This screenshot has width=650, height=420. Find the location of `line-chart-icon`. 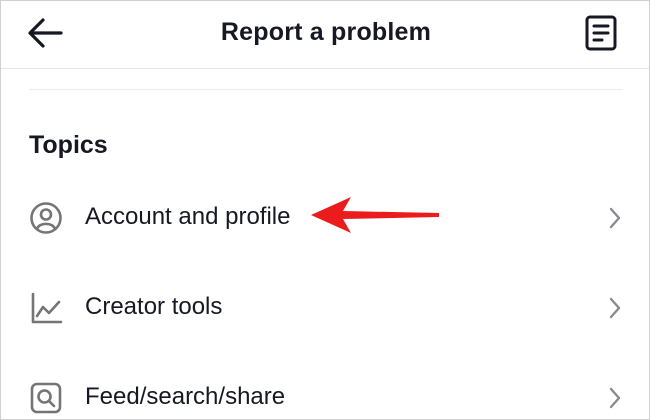

line-chart-icon is located at coordinates (46, 308).